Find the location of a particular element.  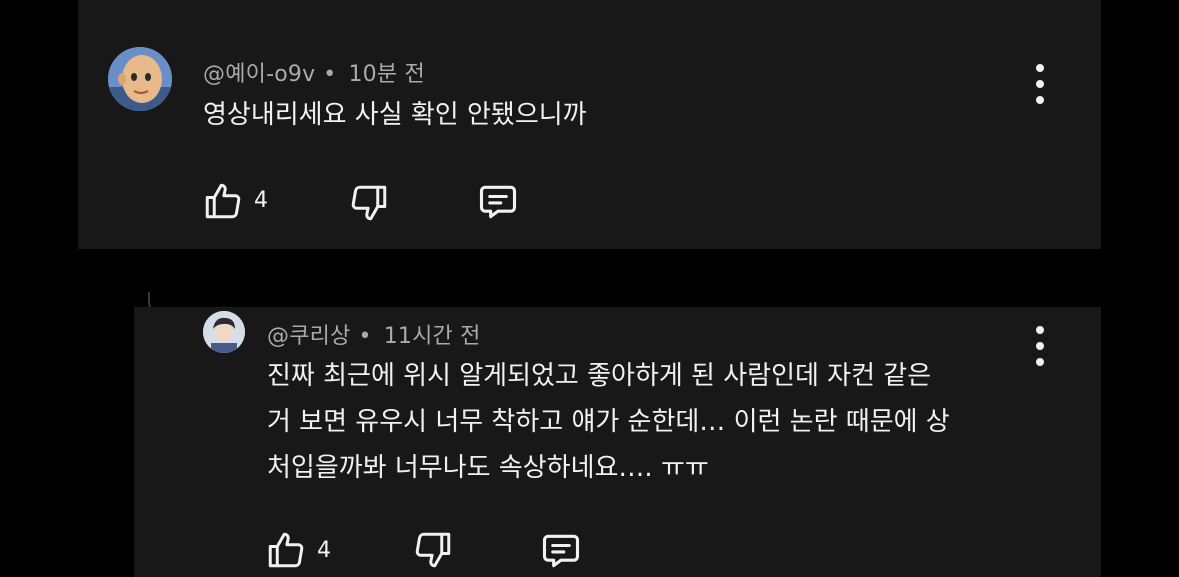

comment-text-line: 거 보면 유우시 너무 착하고 얘가 순한데… 이런 논란 때문에 상 is located at coordinates (608, 422).